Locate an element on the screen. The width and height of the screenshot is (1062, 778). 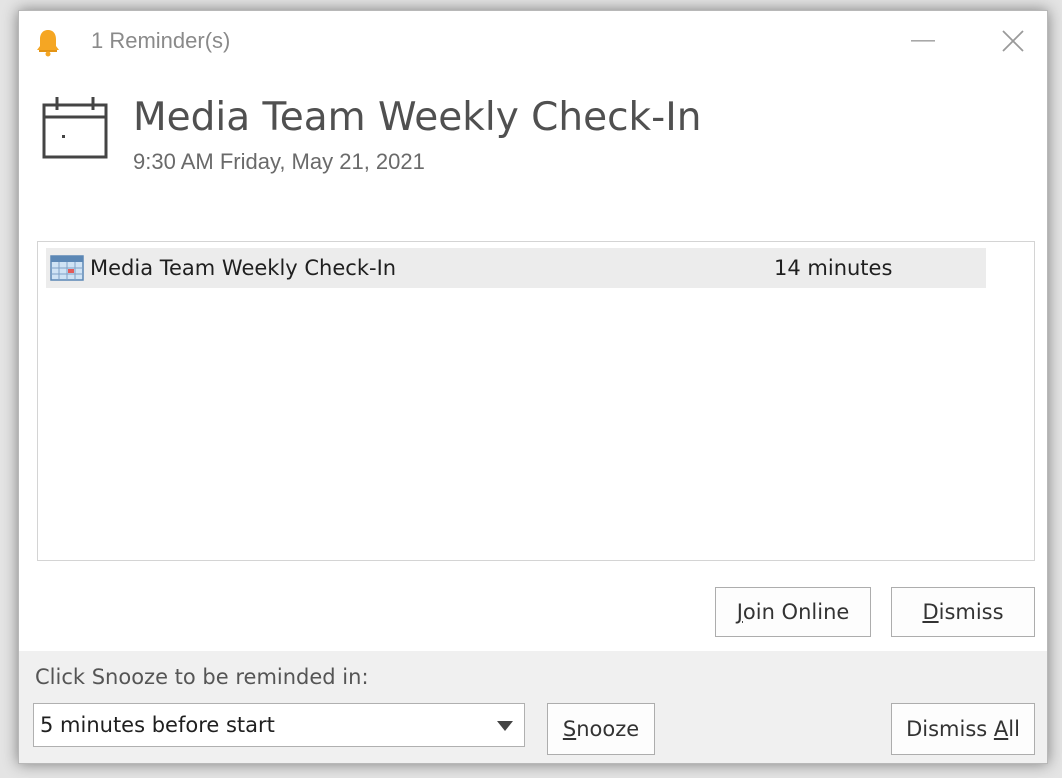
minimize-icon is located at coordinates (923, 41).